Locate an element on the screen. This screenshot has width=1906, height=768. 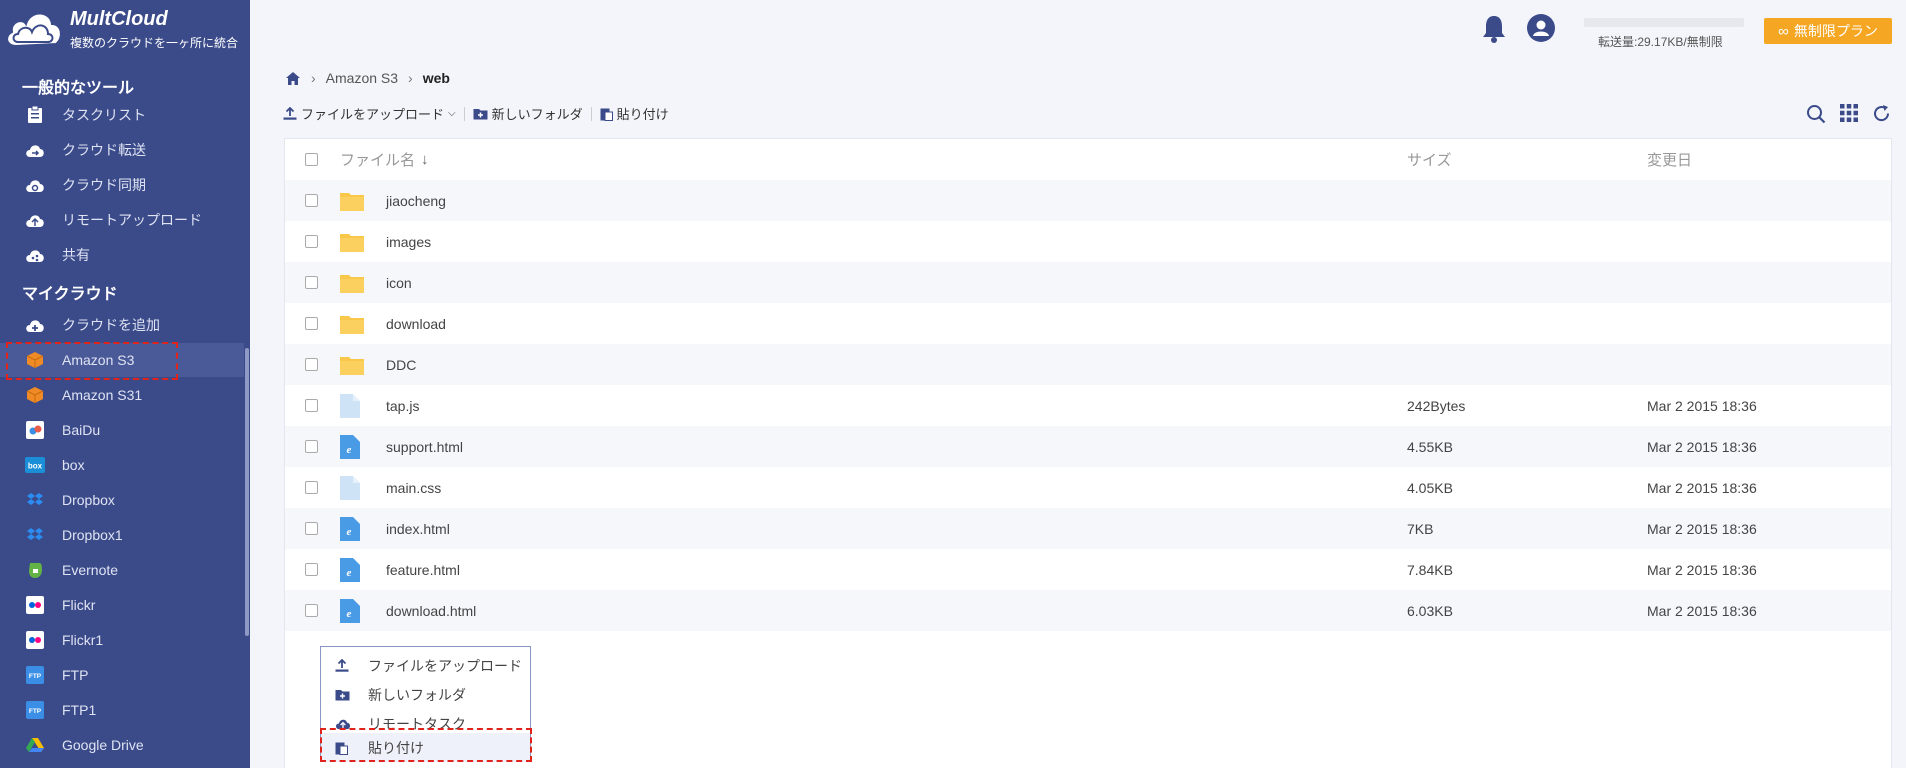
select-all-checkbox is located at coordinates (311, 159).